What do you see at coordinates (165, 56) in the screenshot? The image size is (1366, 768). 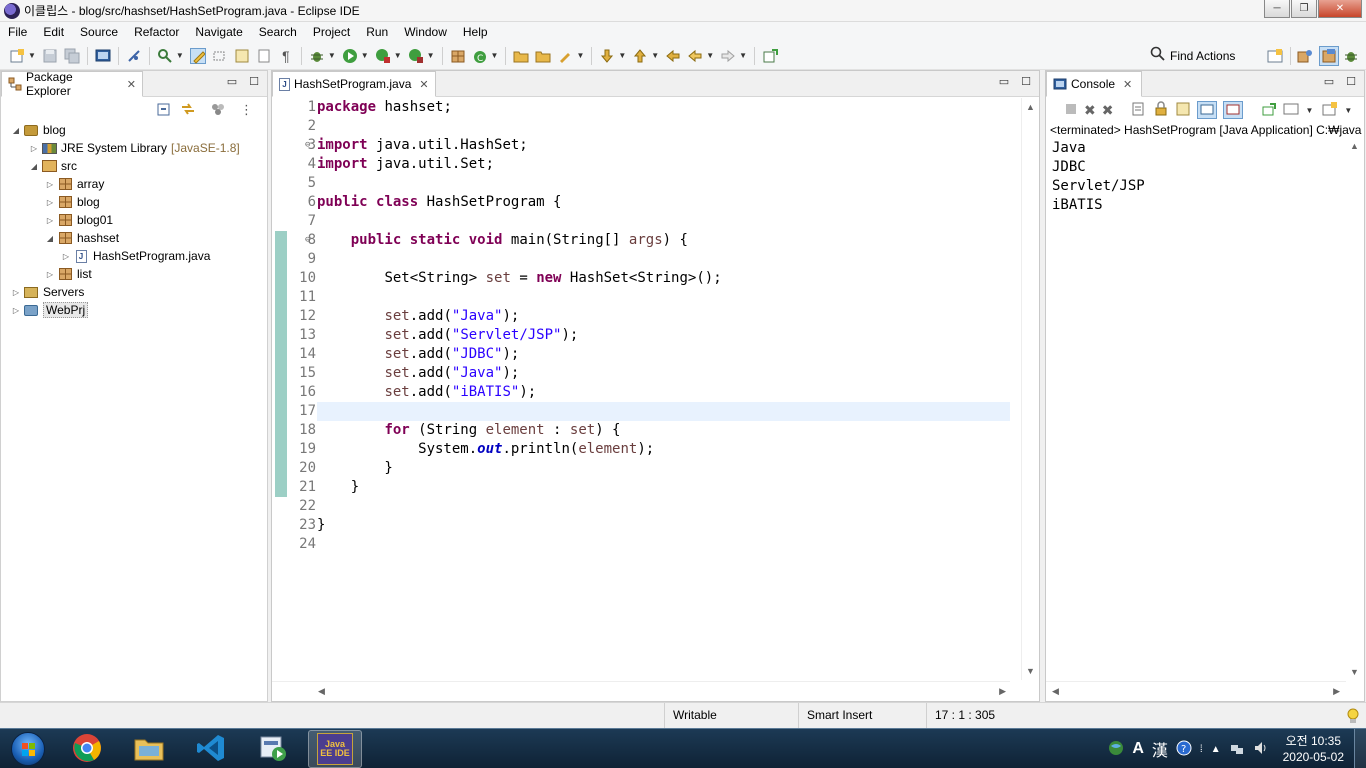 I see `open-type-icon` at bounding box center [165, 56].